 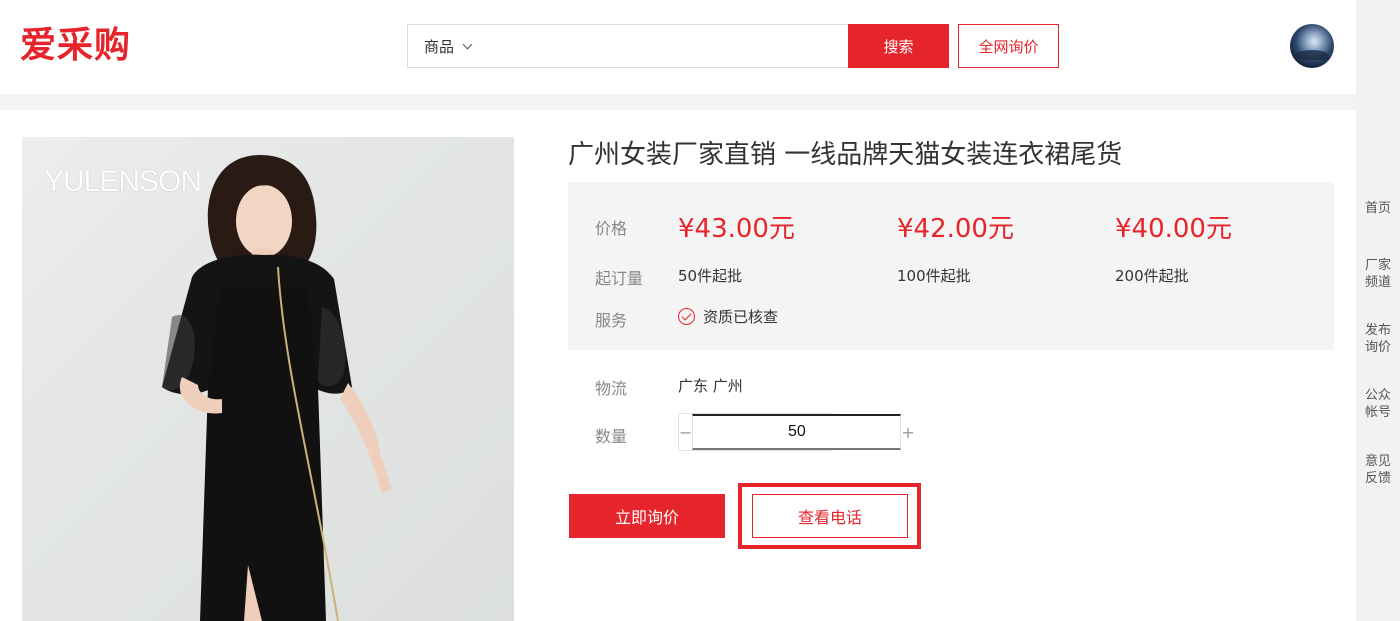 I want to click on logistics-value: 广东 广州, so click(x=710, y=386).